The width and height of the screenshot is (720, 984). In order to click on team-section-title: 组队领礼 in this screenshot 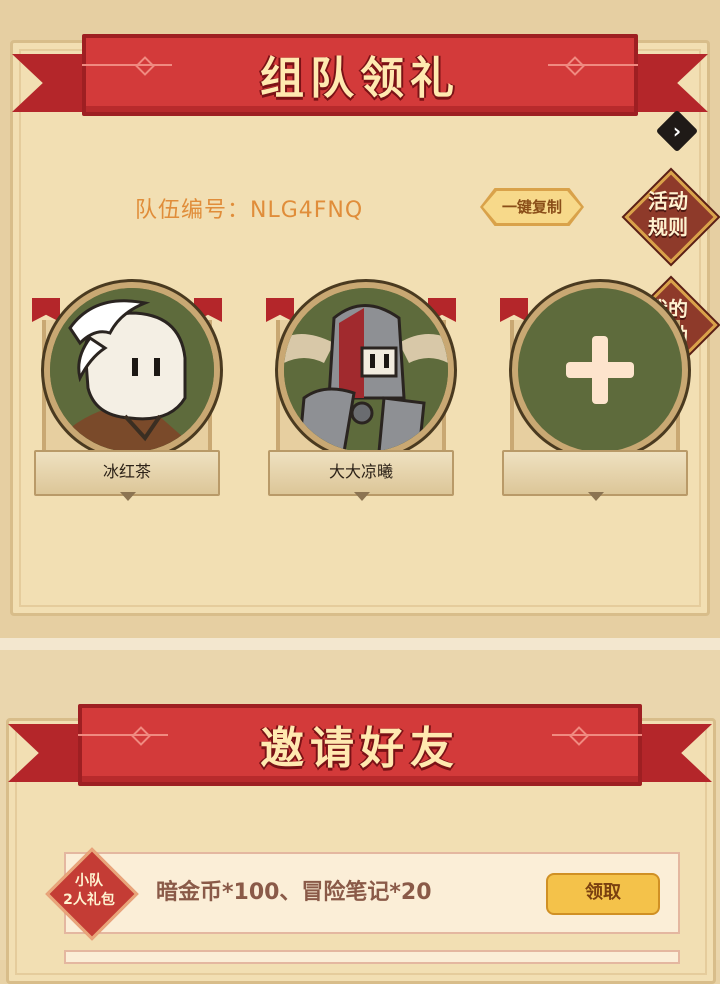, I will do `click(360, 78)`.